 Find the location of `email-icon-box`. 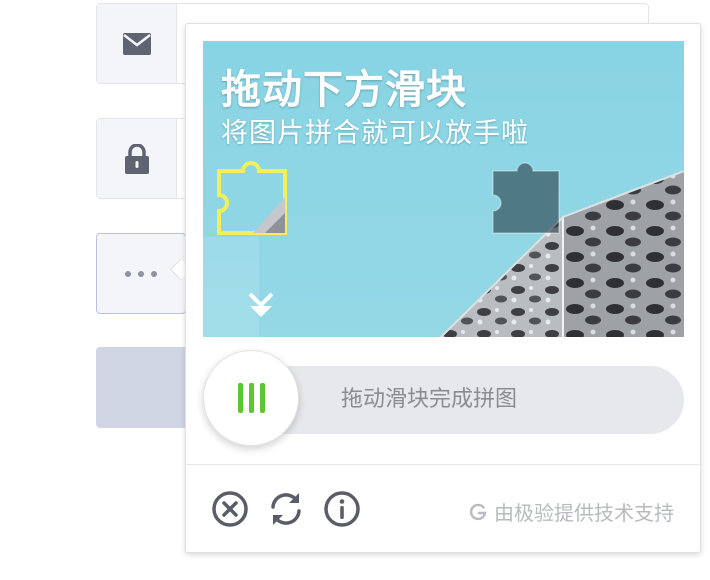

email-icon-box is located at coordinates (137, 43).